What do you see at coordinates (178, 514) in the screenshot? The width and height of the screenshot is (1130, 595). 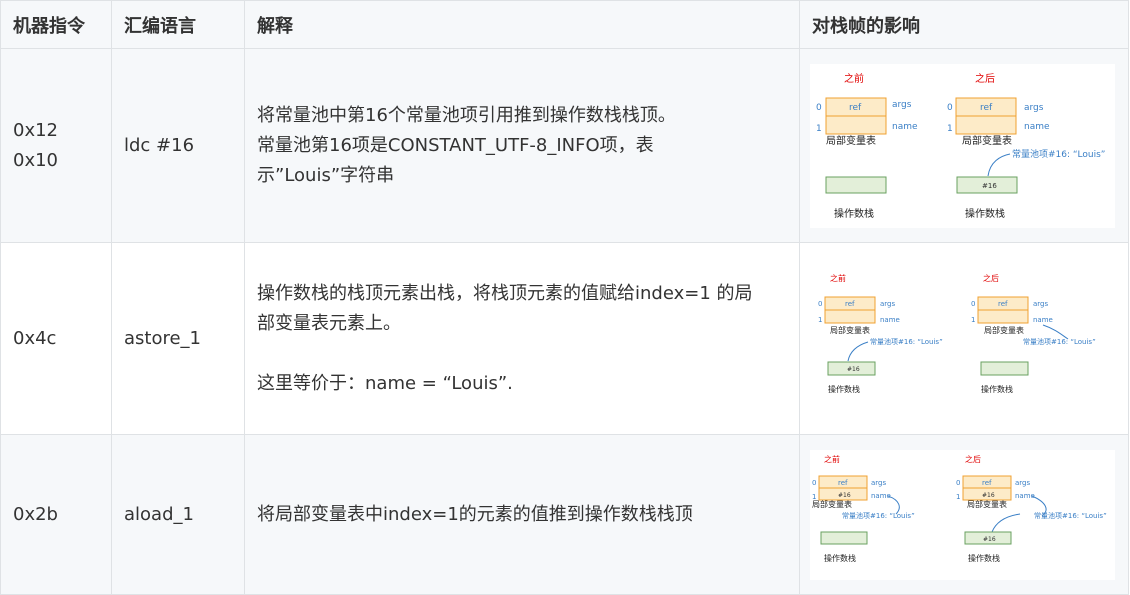 I see `asm-cell: aload_1` at bounding box center [178, 514].